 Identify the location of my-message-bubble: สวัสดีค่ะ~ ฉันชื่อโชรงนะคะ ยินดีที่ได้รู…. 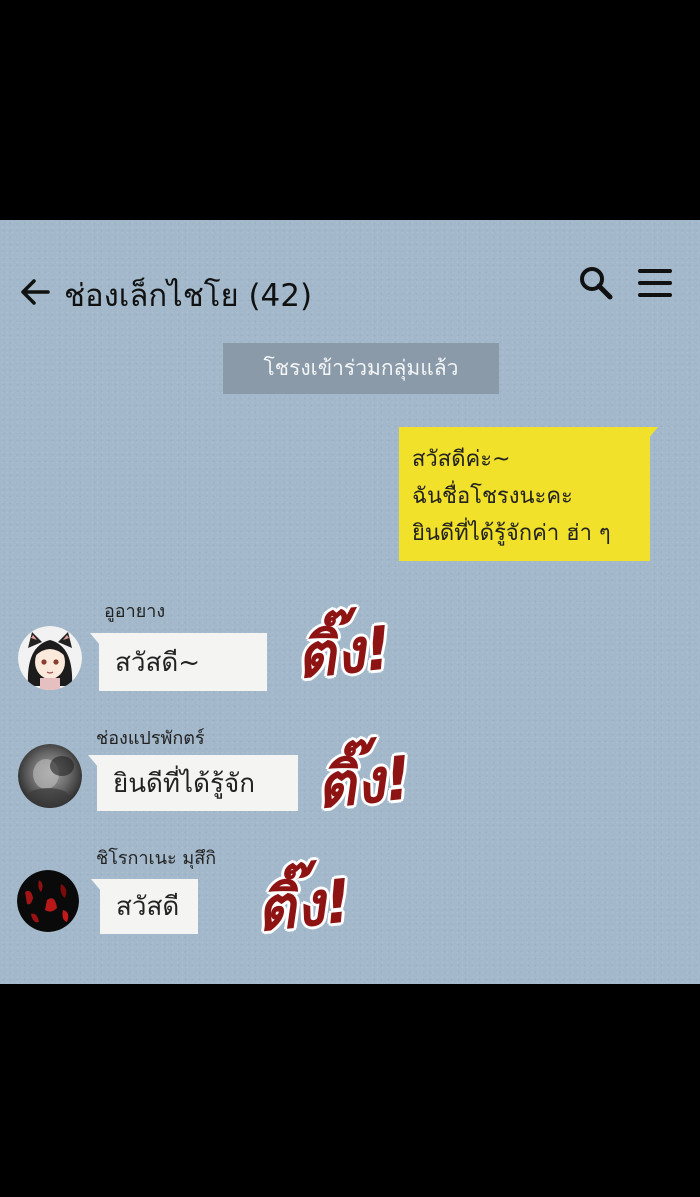
(528, 494).